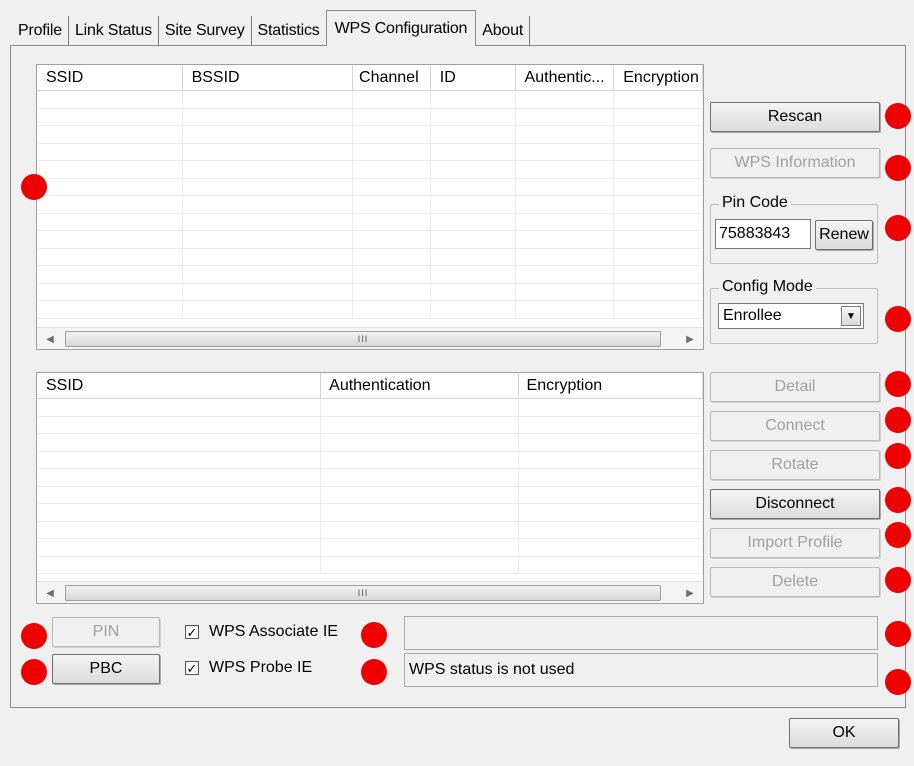 This screenshot has width=914, height=766. I want to click on wps-probe-ie-checkbox: ✓ WPS Probe IE, so click(248, 668).